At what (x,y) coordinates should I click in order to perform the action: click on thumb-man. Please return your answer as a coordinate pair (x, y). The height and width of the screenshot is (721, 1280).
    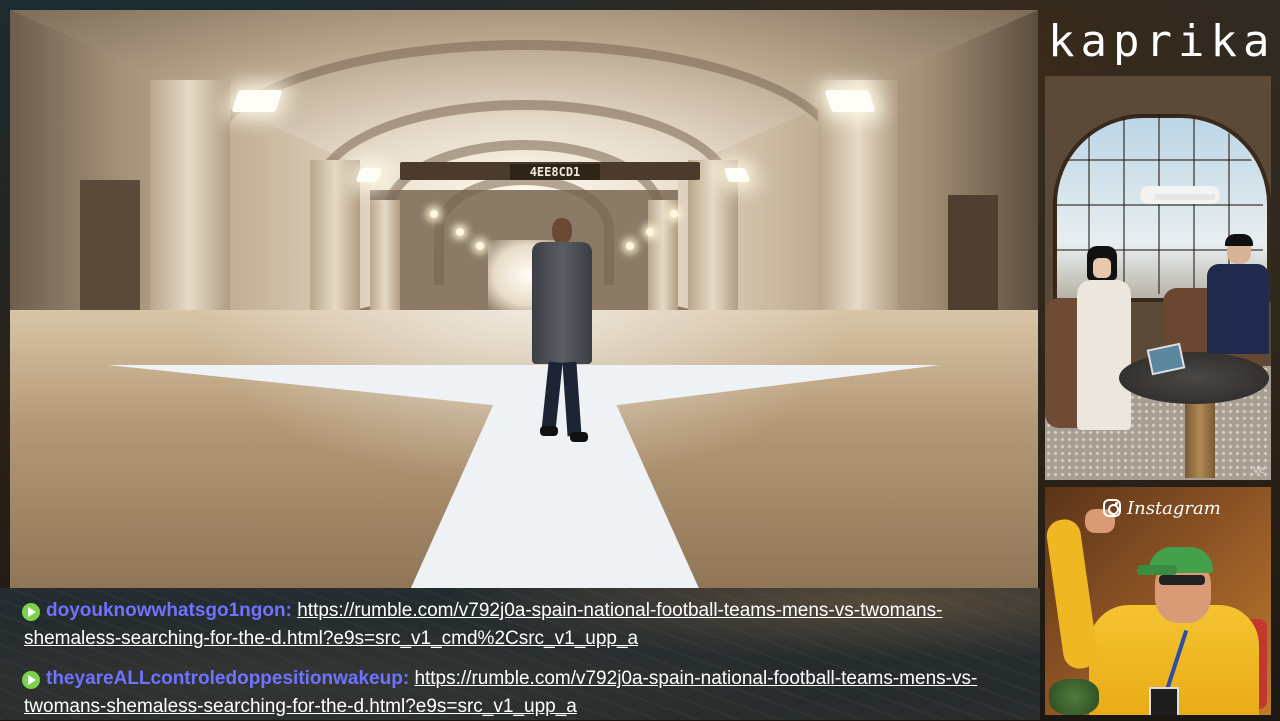
    Looking at the image, I should click on (1238, 295).